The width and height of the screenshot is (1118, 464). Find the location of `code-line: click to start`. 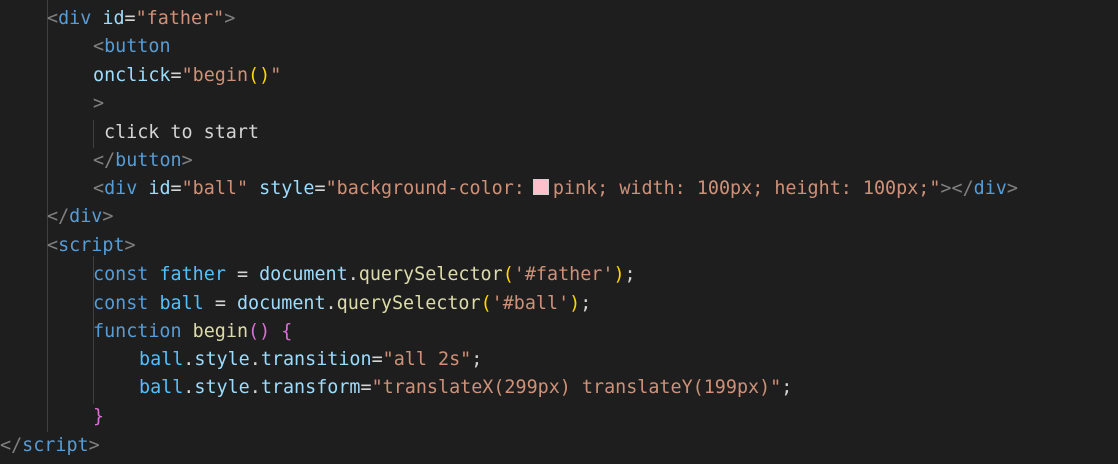

code-line: click to start is located at coordinates (181, 133).